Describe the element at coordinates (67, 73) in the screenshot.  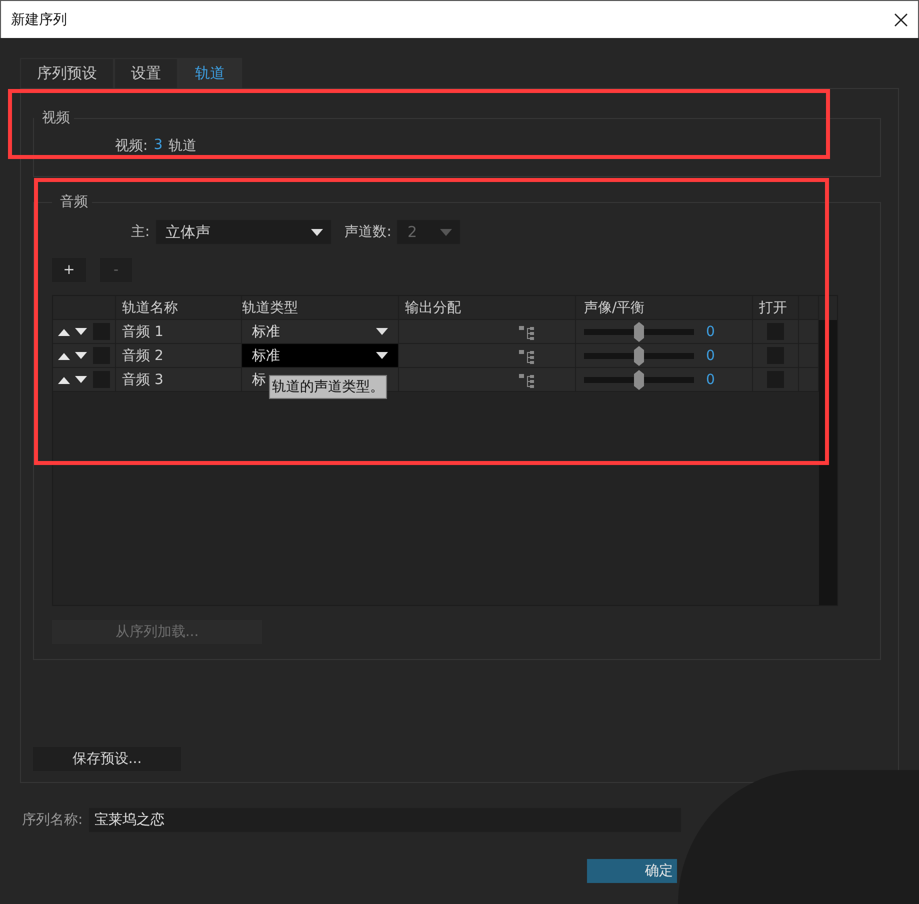
I see `tab: 序列预设` at that location.